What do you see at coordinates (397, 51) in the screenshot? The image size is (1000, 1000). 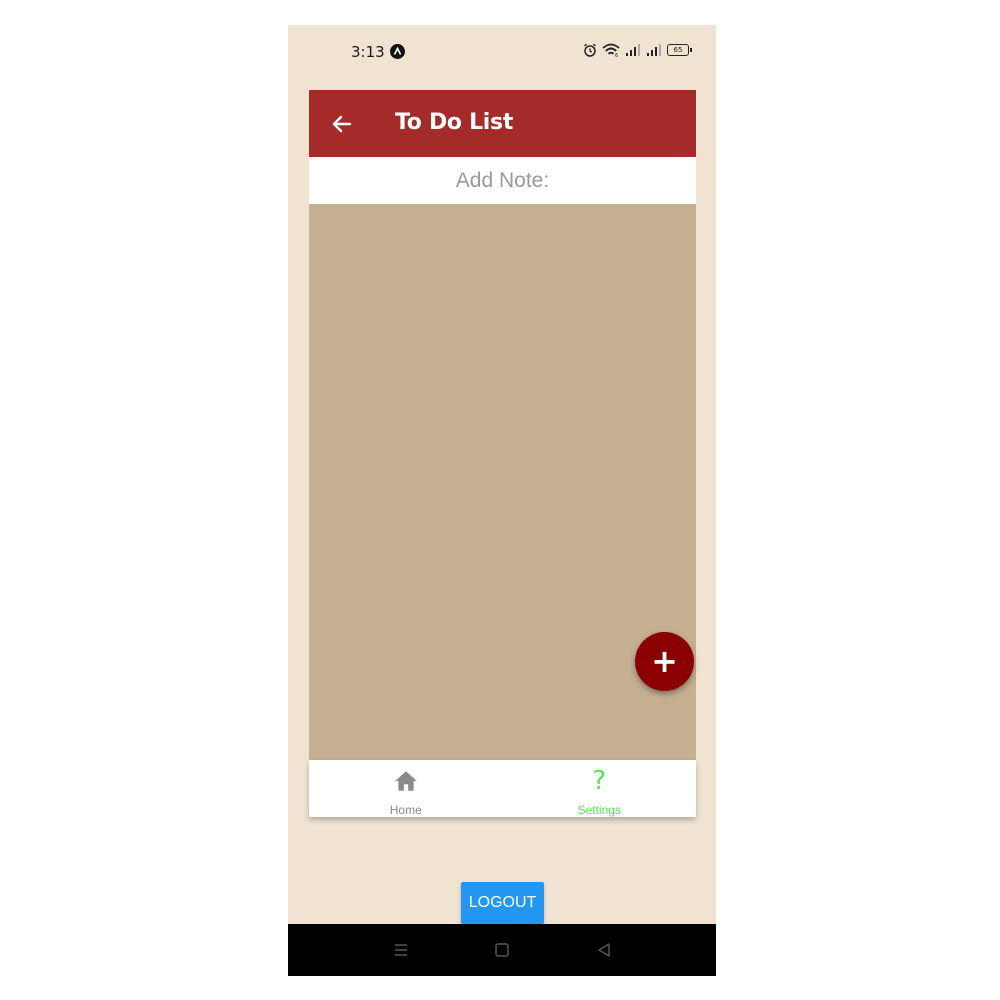 I see `app-notification-icon` at bounding box center [397, 51].